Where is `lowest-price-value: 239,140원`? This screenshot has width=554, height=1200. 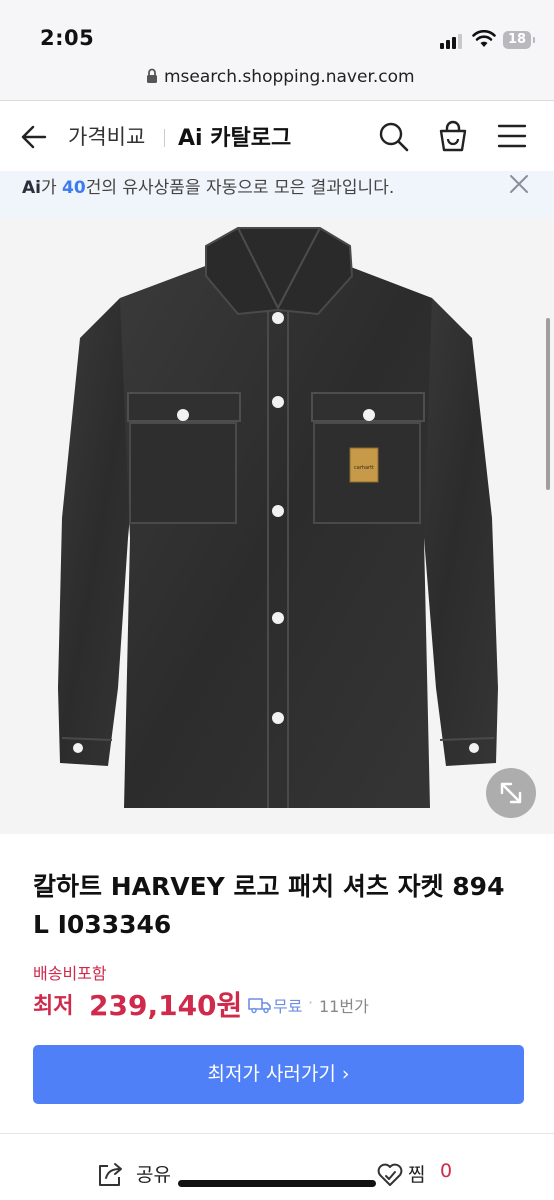
lowest-price-value: 239,140원 is located at coordinates (166, 1005).